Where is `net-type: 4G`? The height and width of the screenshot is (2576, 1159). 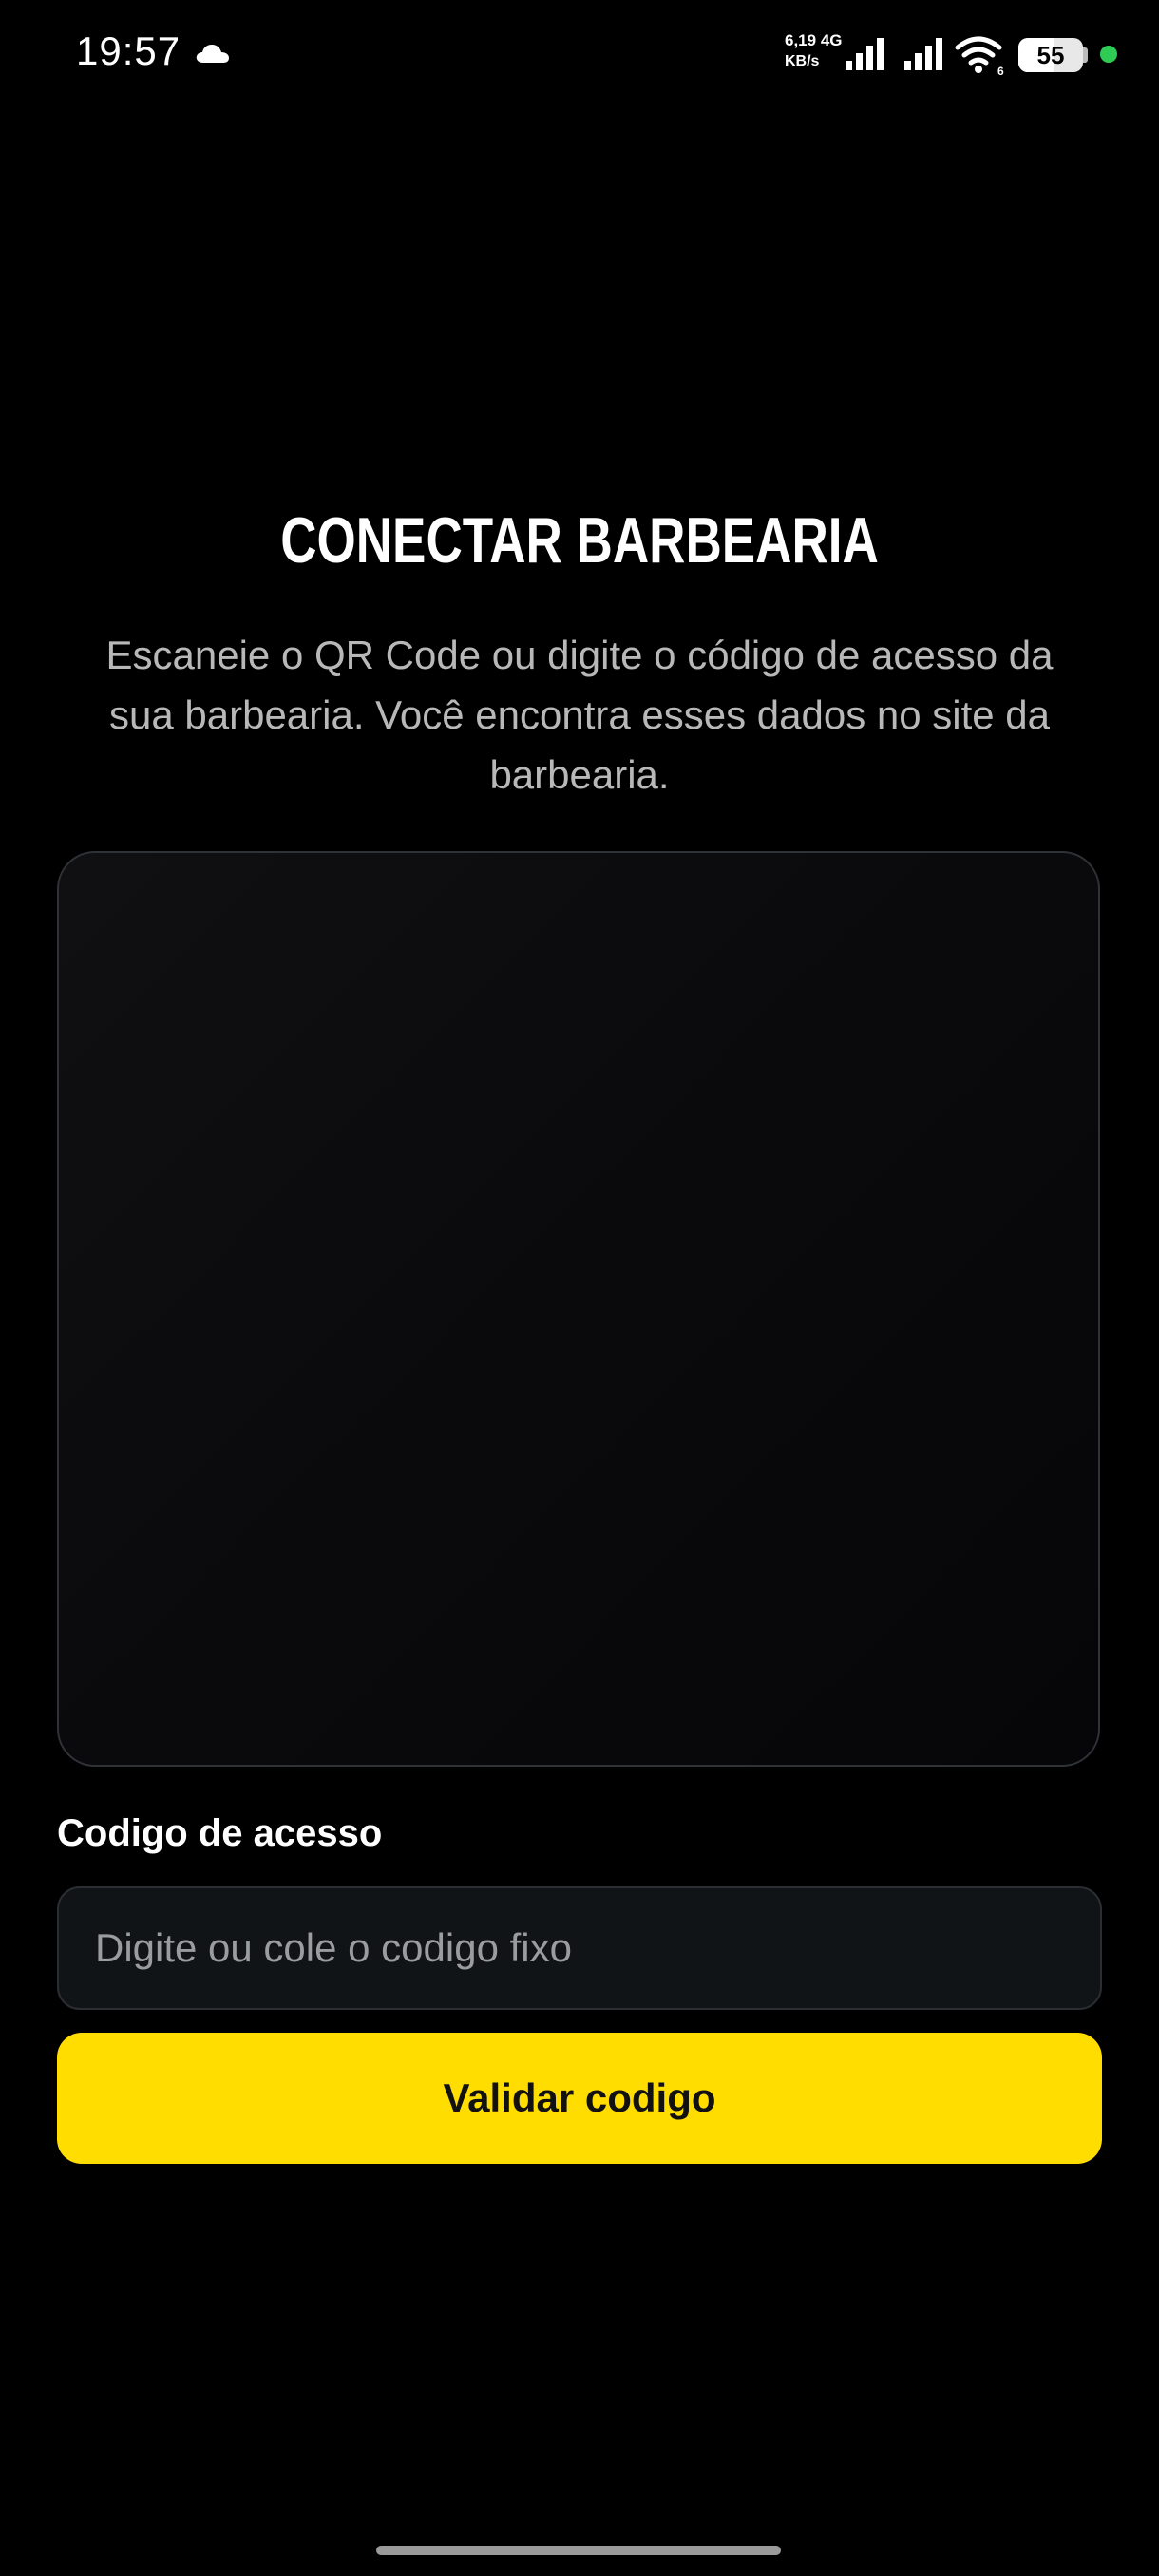
net-type: 4G is located at coordinates (831, 40).